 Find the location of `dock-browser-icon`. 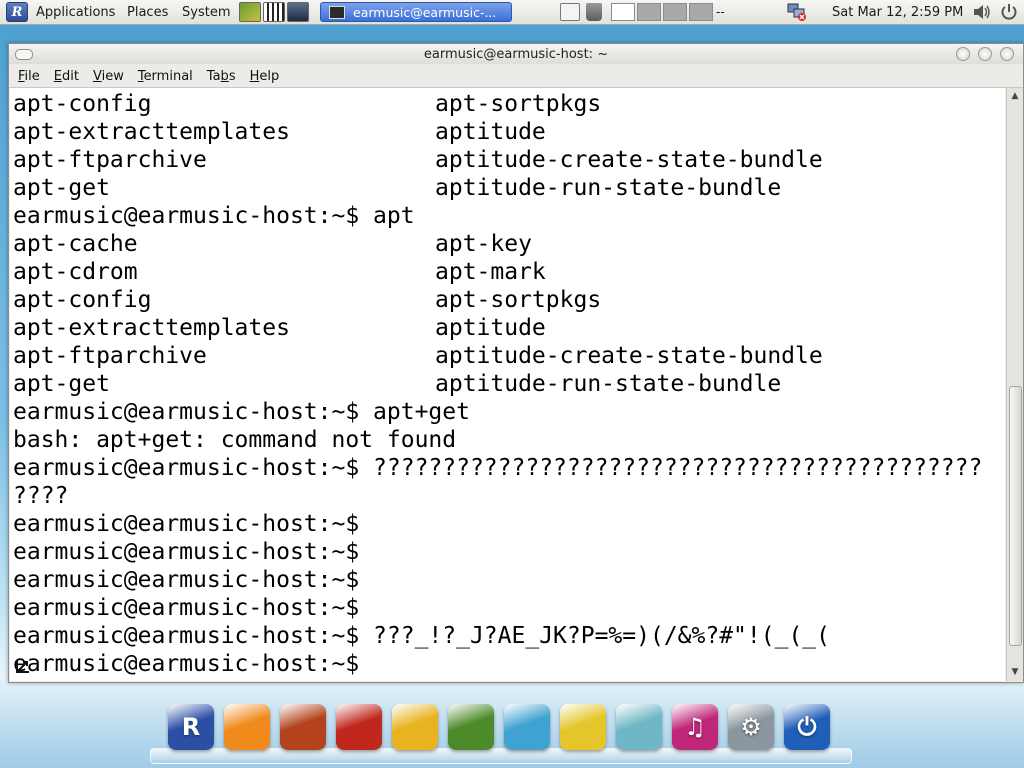

dock-browser-icon is located at coordinates (247, 727).